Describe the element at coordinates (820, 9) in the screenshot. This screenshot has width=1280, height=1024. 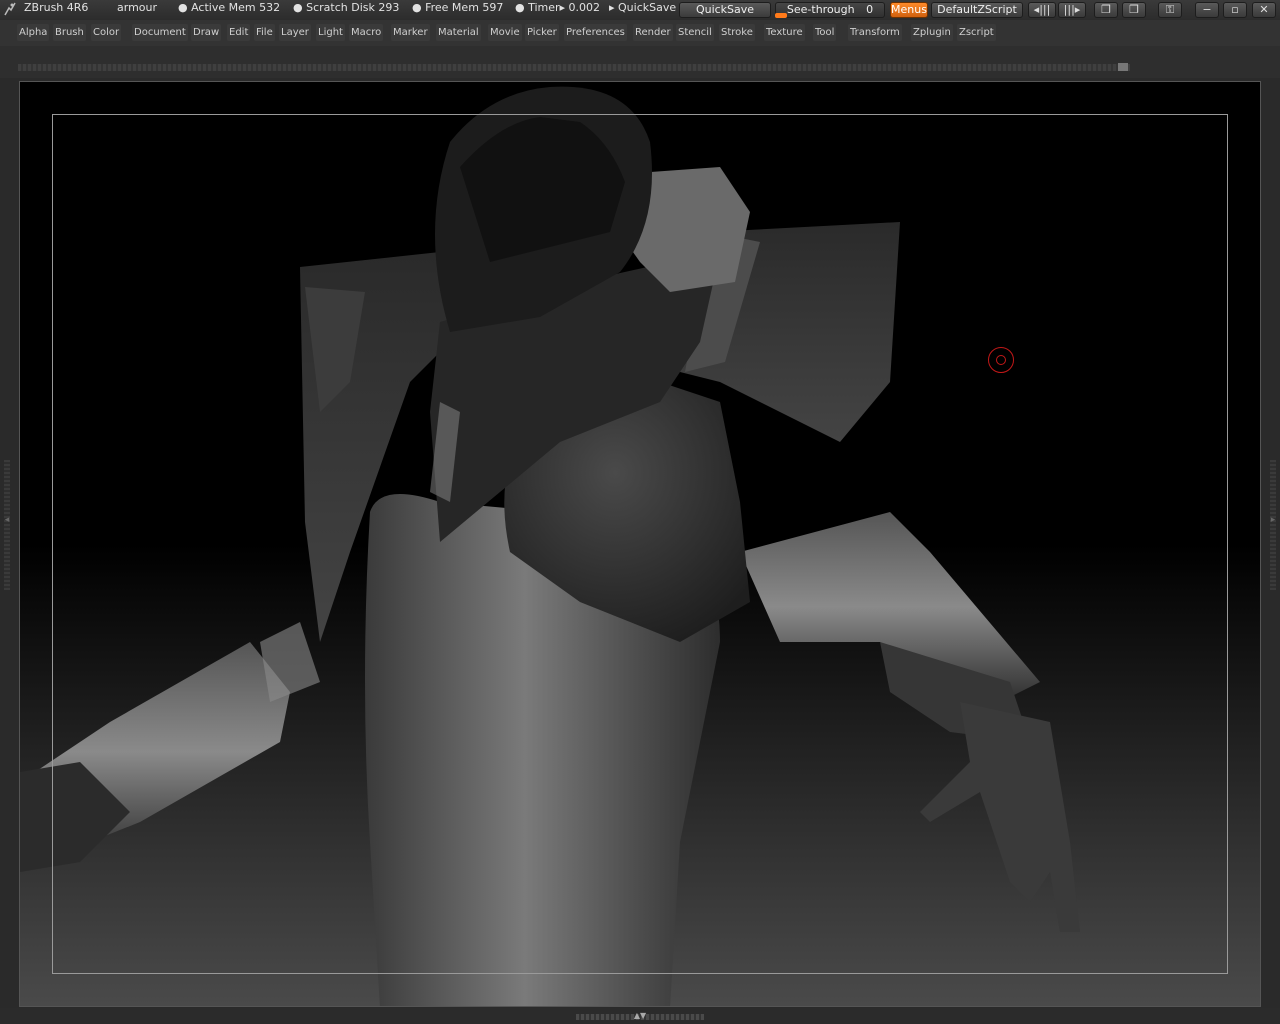
I see `see-through-label: See-through` at that location.